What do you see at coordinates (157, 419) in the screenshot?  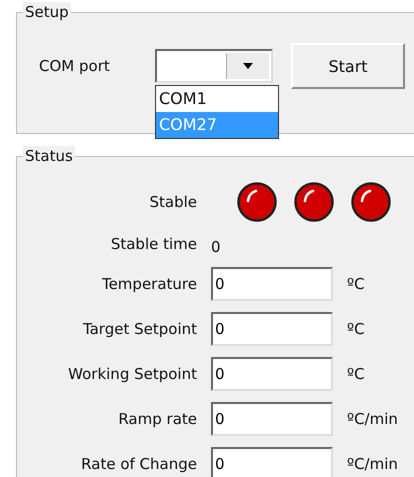 I see `field-label: Ramp rate` at bounding box center [157, 419].